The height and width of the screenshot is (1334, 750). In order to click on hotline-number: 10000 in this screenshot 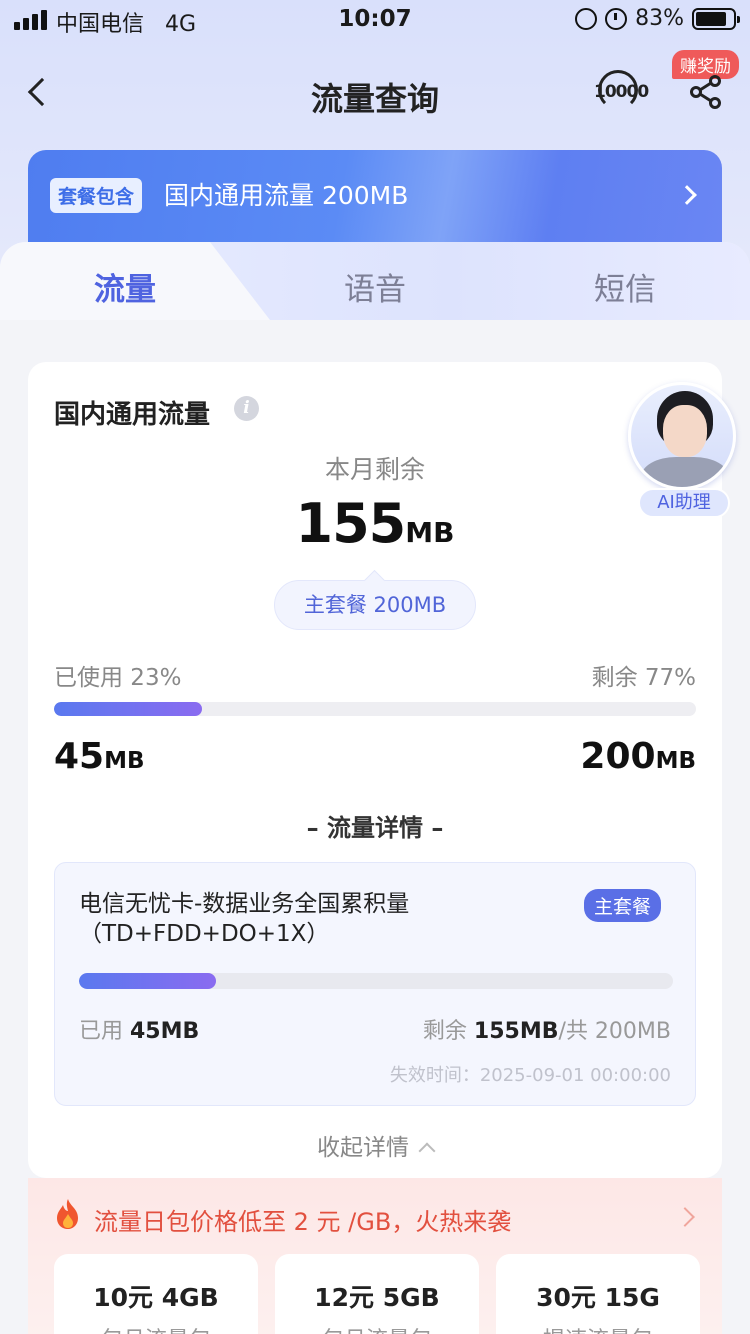, I will do `click(621, 92)`.